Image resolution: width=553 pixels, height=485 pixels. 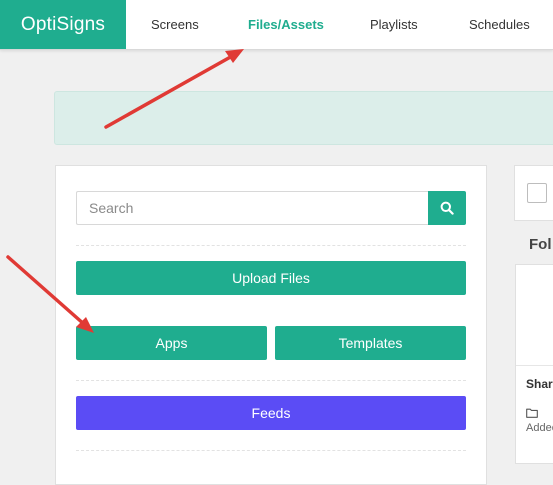 I want to click on search-icon, so click(x=447, y=208).